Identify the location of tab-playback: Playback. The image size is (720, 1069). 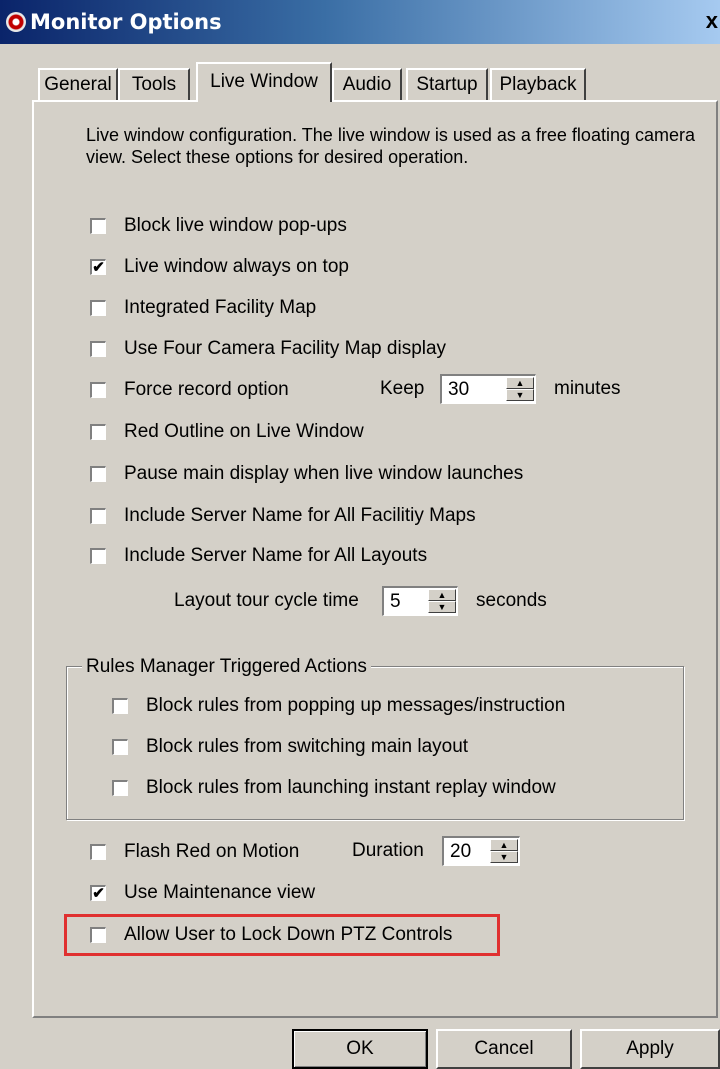
(538, 84).